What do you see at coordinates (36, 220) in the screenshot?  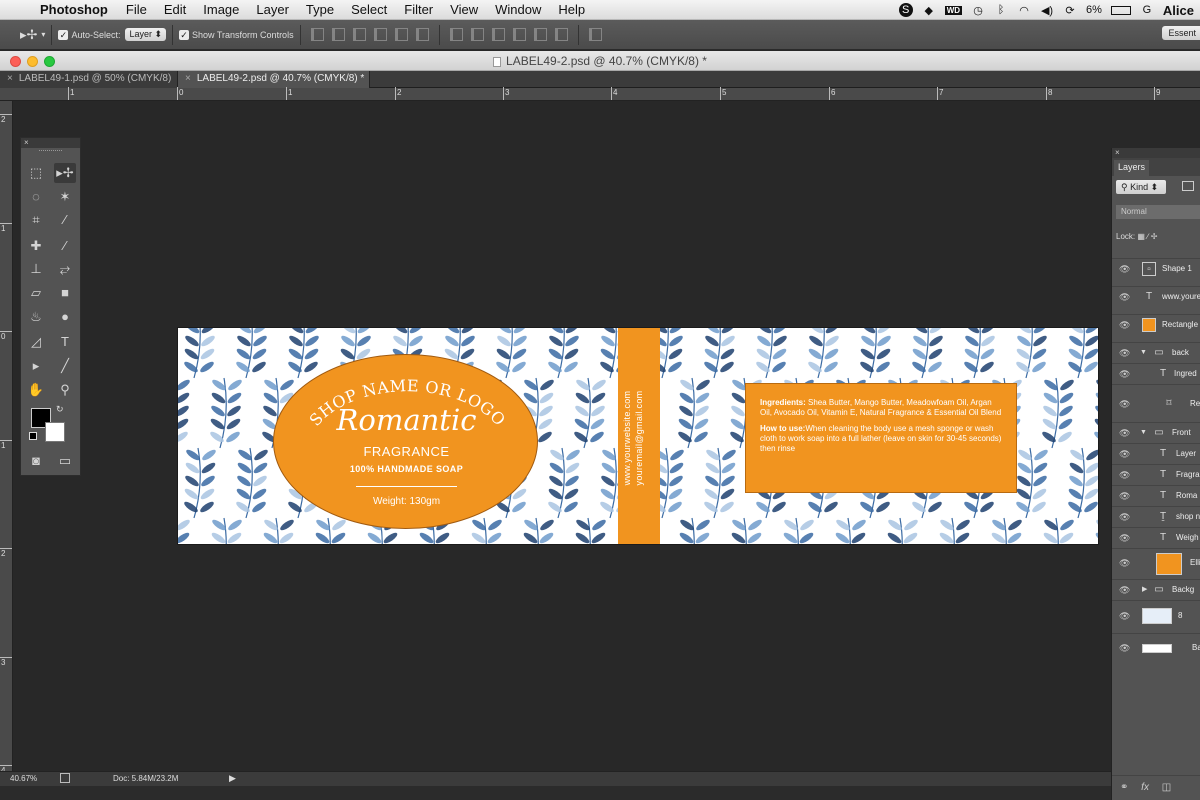 I see `crop-tool-icon: ⌗` at bounding box center [36, 220].